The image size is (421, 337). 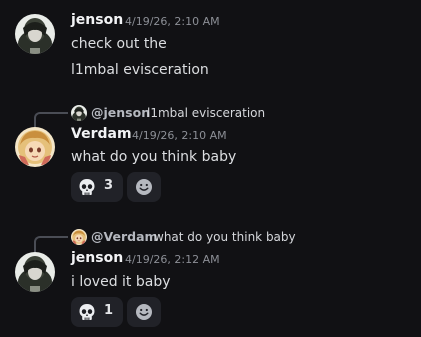 What do you see at coordinates (120, 112) in the screenshot?
I see `reply-author: @jenson` at bounding box center [120, 112].